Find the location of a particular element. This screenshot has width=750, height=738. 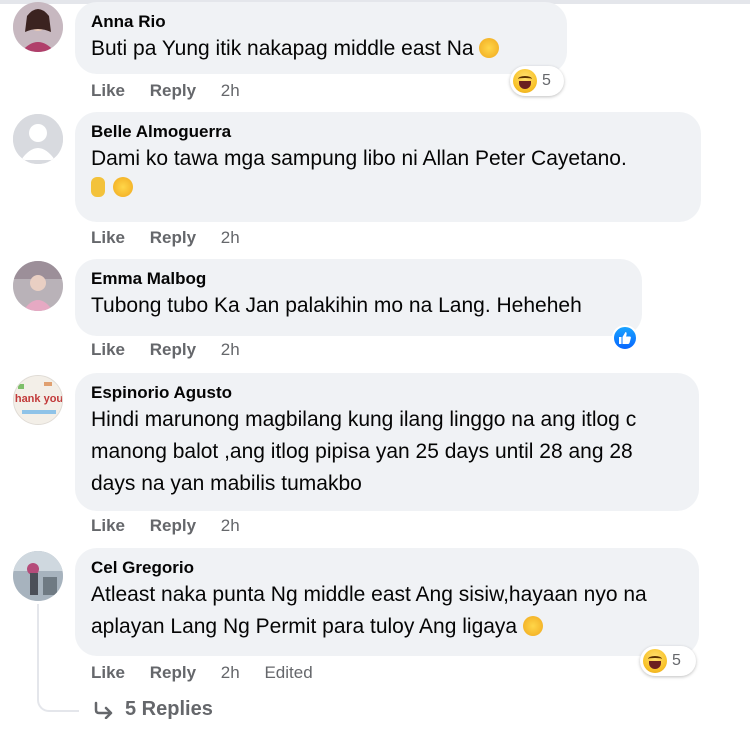

like-reaction-icon is located at coordinates (625, 338).